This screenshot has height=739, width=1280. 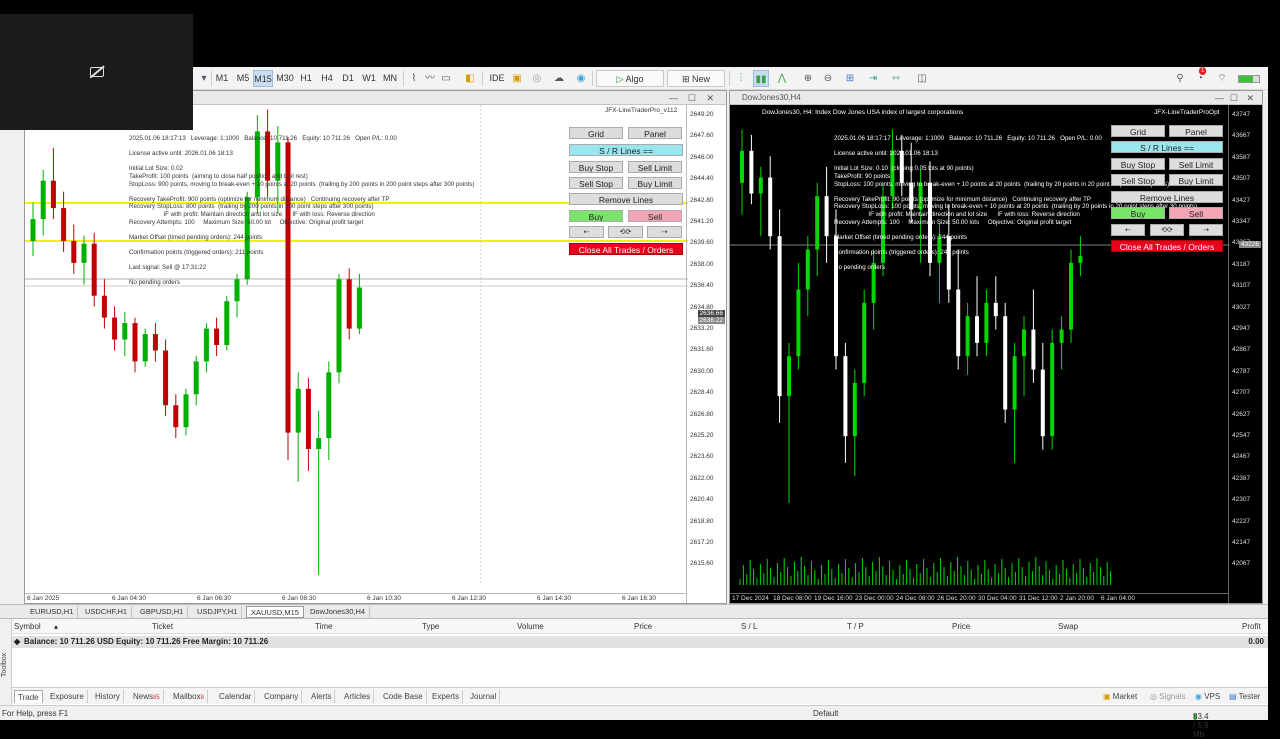 What do you see at coordinates (484, 696) in the screenshot?
I see `tab-journal: Journal` at bounding box center [484, 696].